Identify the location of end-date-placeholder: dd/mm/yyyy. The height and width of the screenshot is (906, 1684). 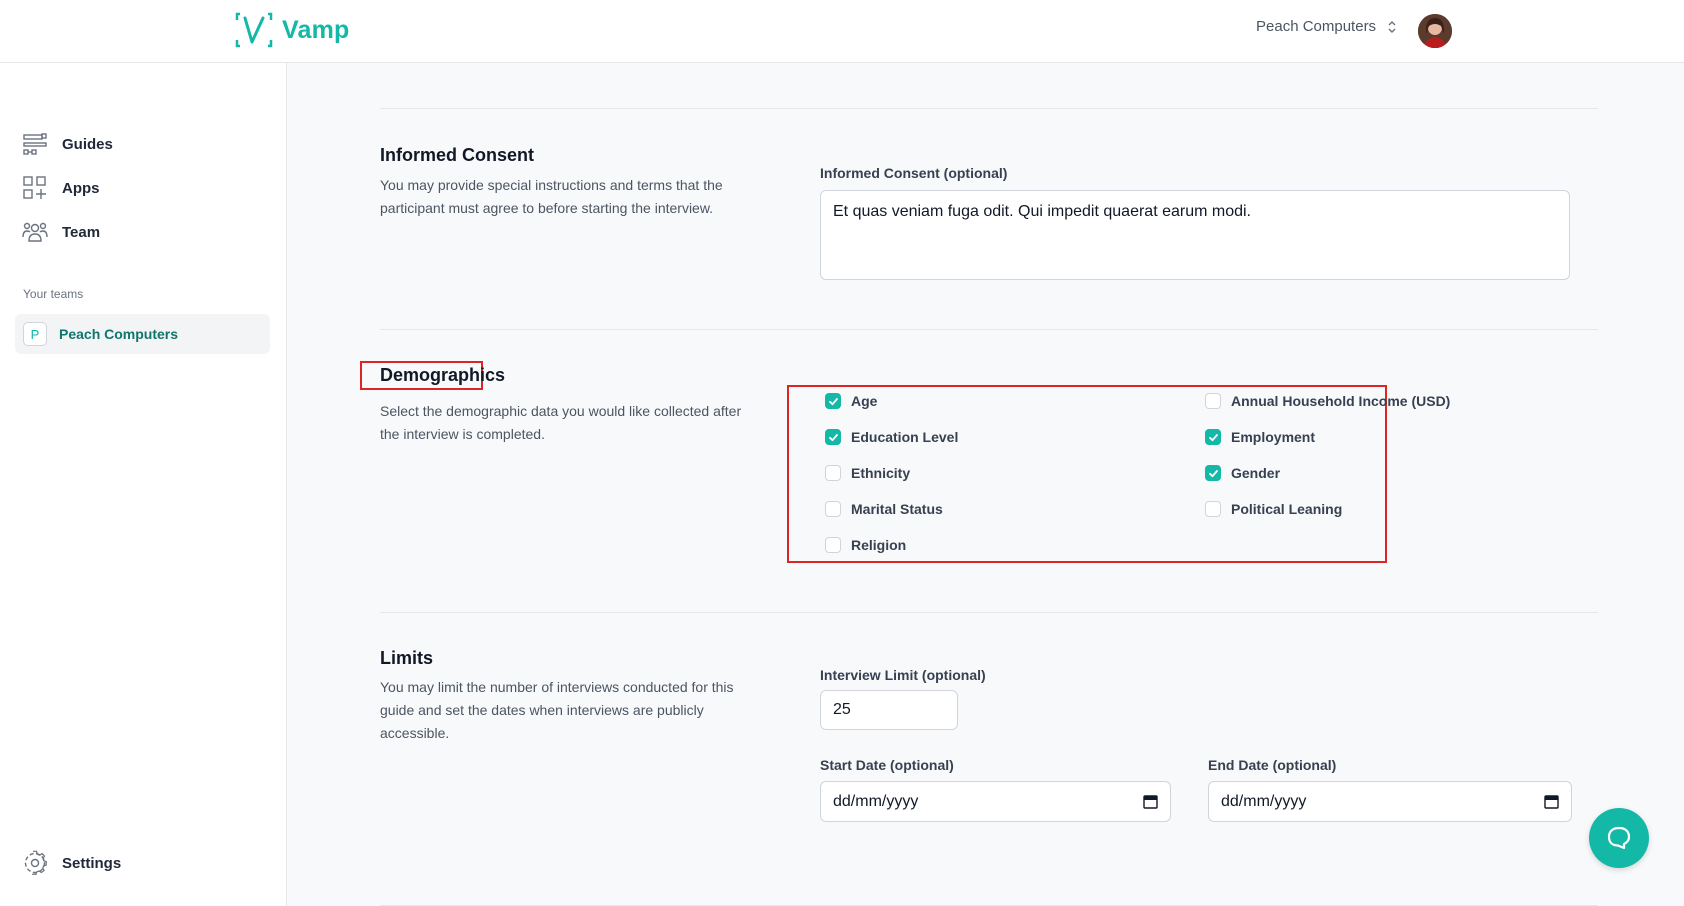
(1264, 801).